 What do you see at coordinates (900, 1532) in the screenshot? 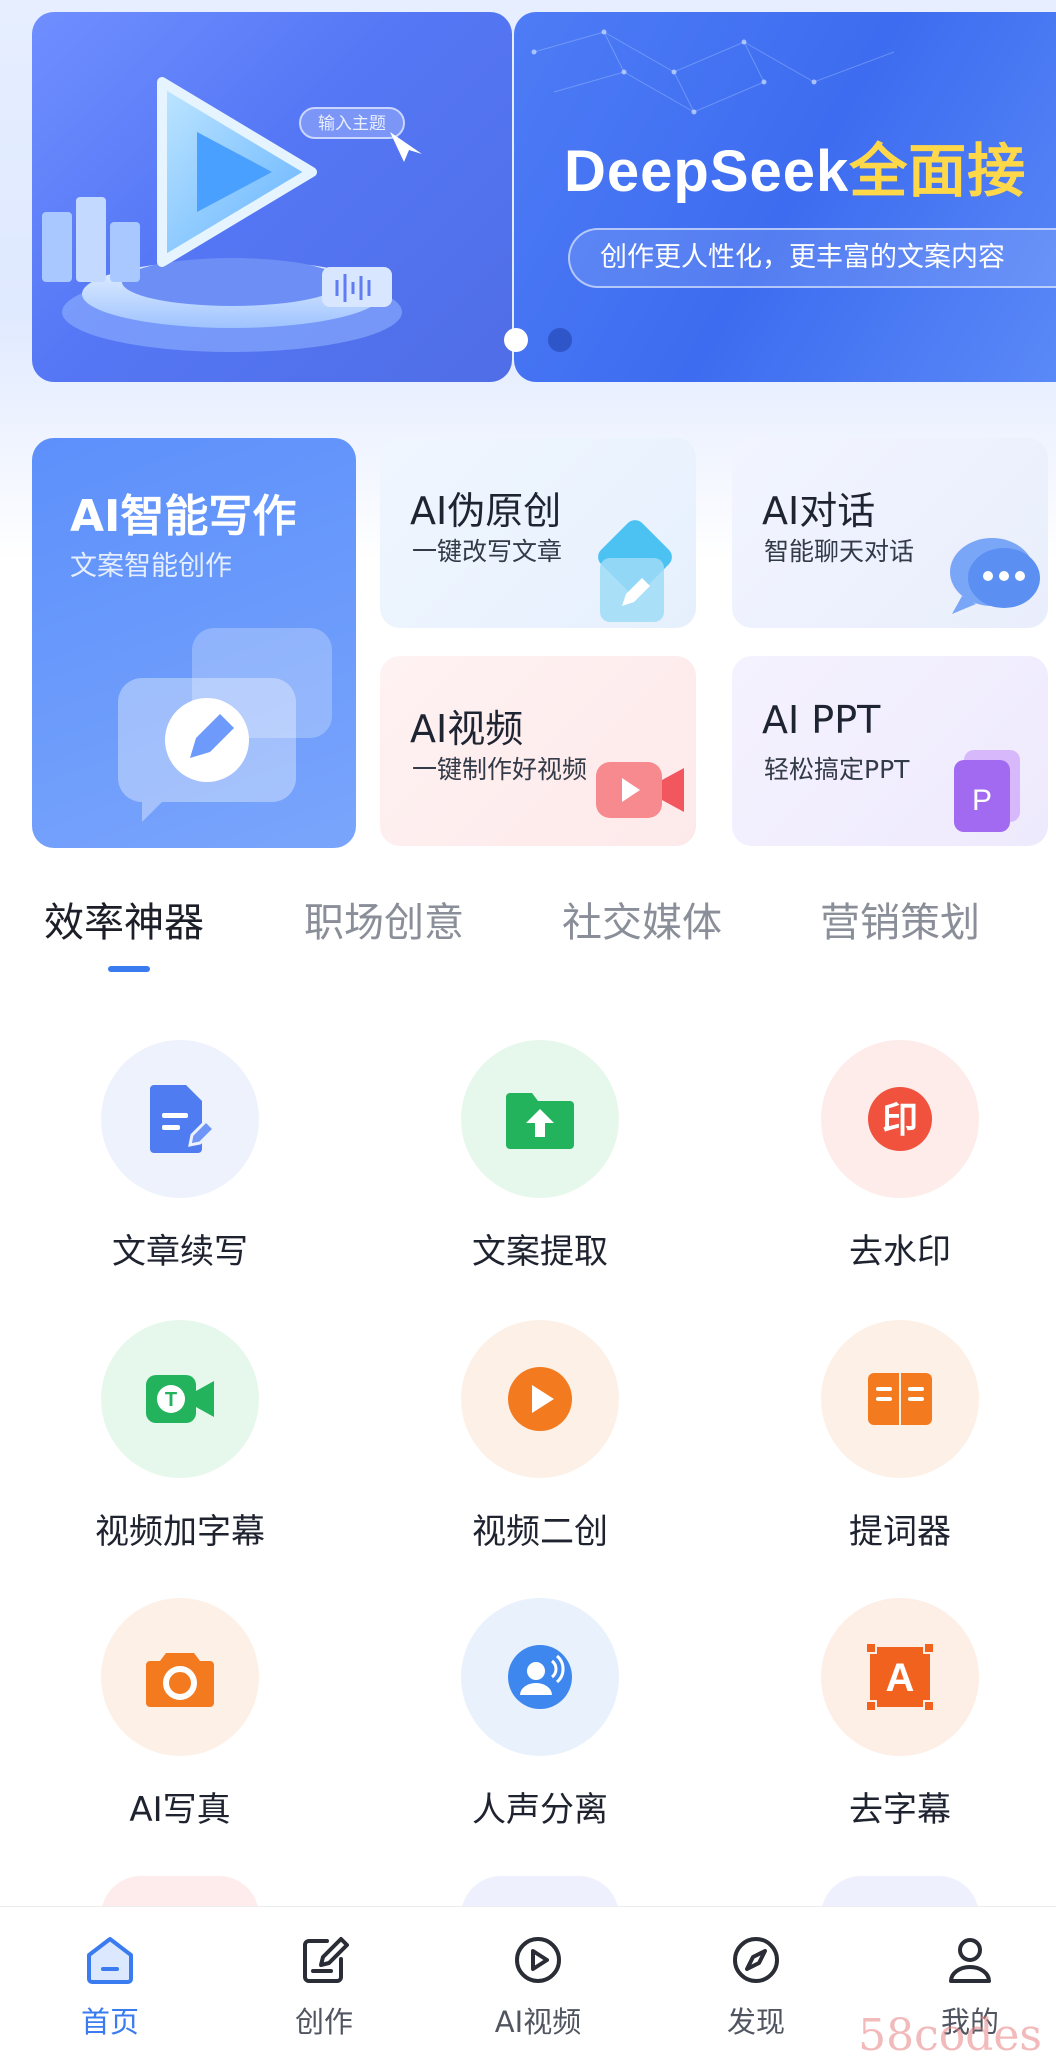
I see `tool-label: 提词器` at bounding box center [900, 1532].